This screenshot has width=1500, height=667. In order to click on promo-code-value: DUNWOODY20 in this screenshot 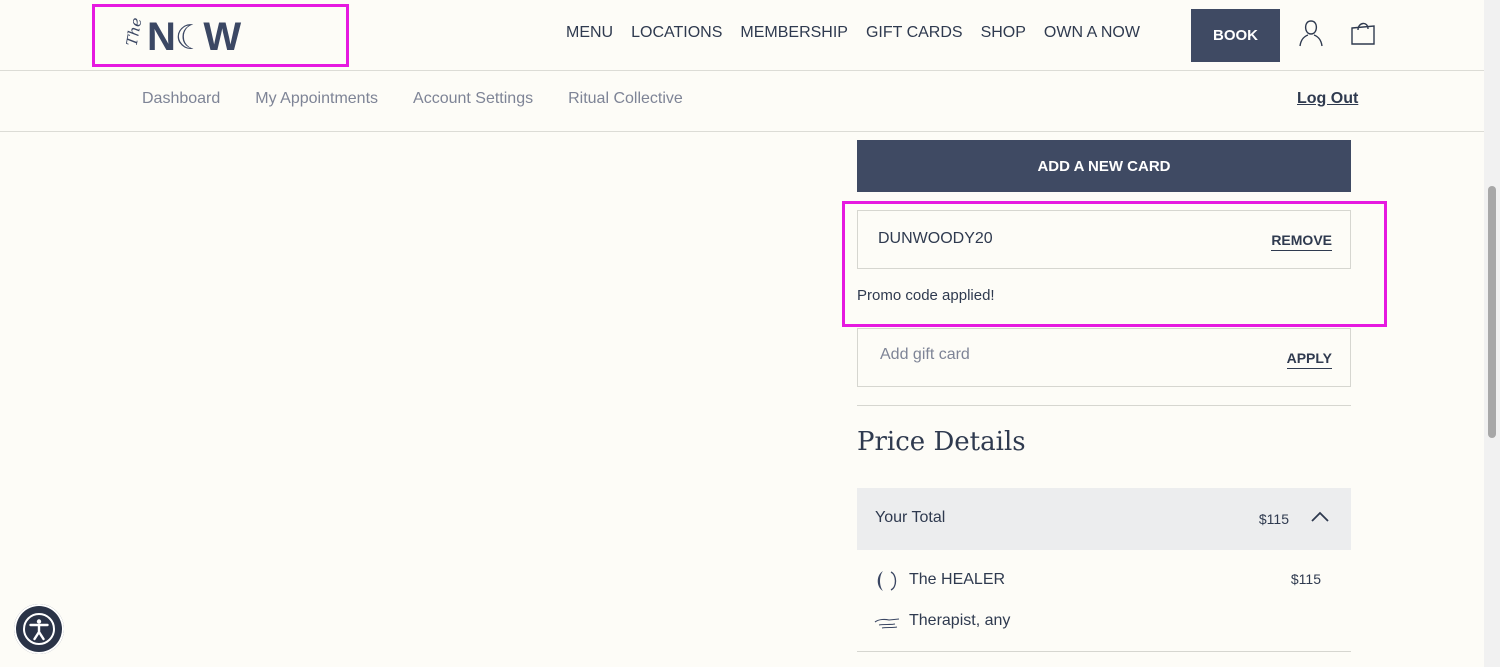, I will do `click(935, 238)`.